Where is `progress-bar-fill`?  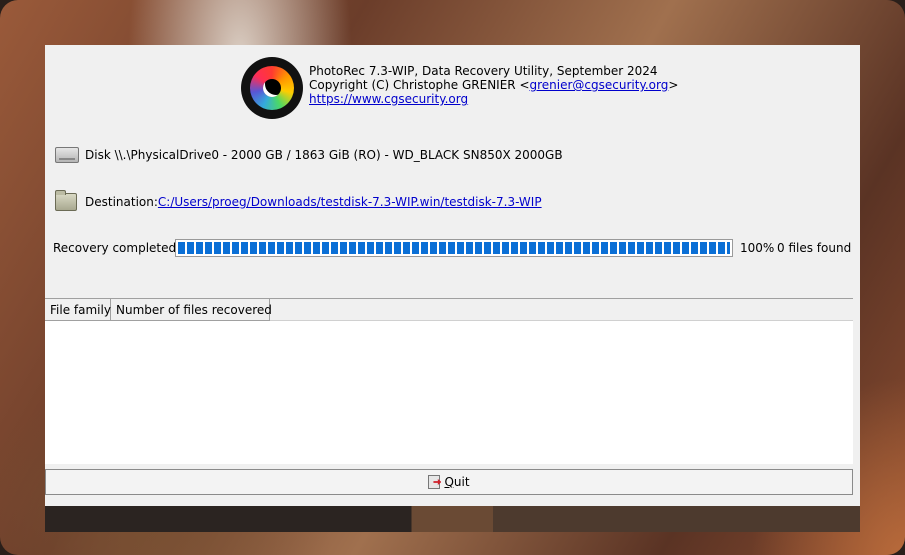
progress-bar-fill is located at coordinates (454, 248).